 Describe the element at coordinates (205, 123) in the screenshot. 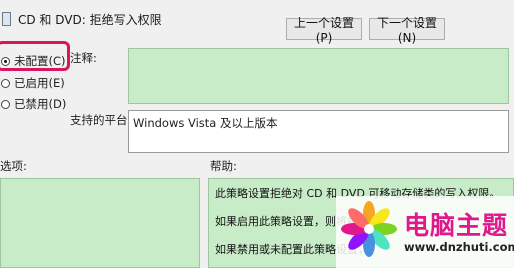

I see `platform-value: Windows Vista 及以上版本` at that location.